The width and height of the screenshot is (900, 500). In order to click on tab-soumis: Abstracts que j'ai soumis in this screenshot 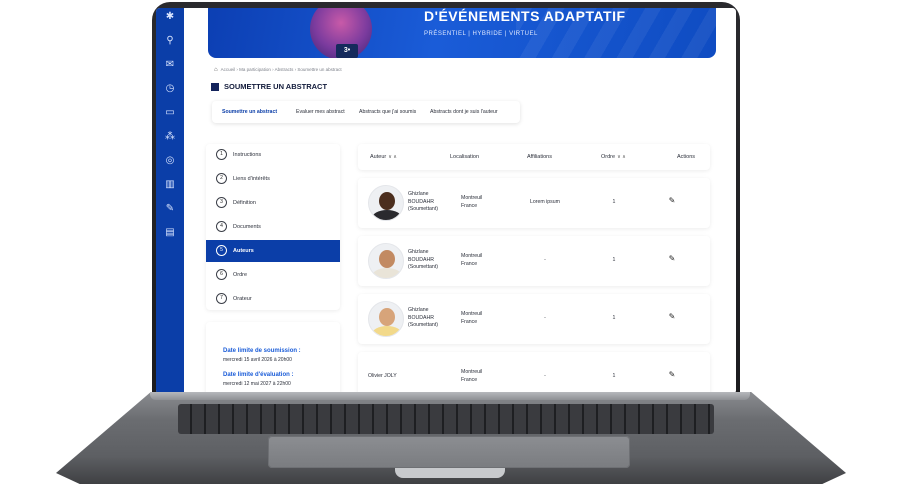, I will do `click(387, 112)`.